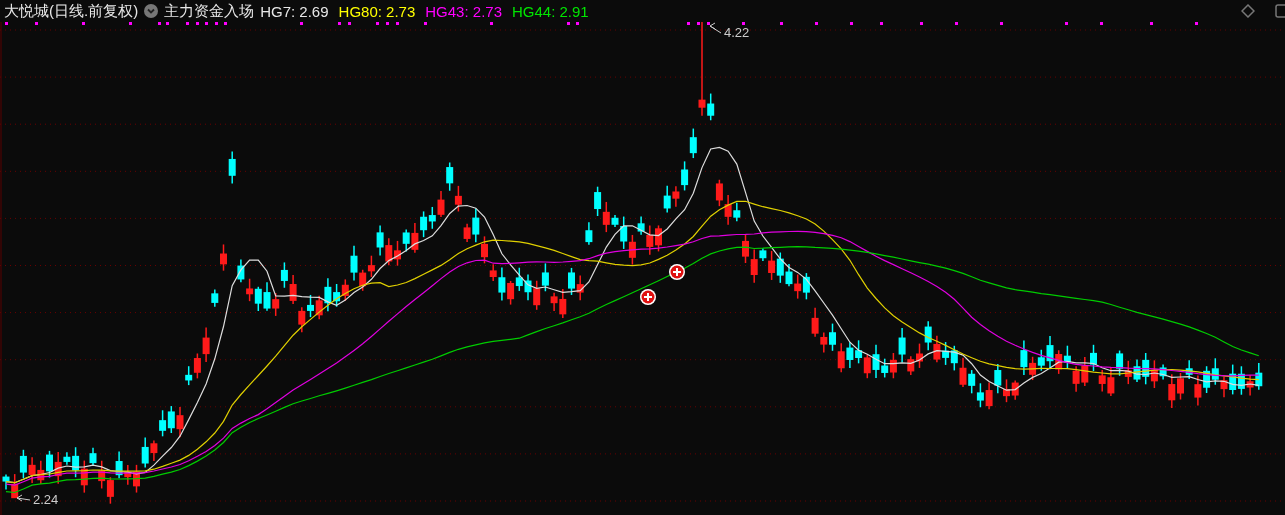 The height and width of the screenshot is (515, 1285). I want to click on indicator-value: HG44: 2.91, so click(550, 11).